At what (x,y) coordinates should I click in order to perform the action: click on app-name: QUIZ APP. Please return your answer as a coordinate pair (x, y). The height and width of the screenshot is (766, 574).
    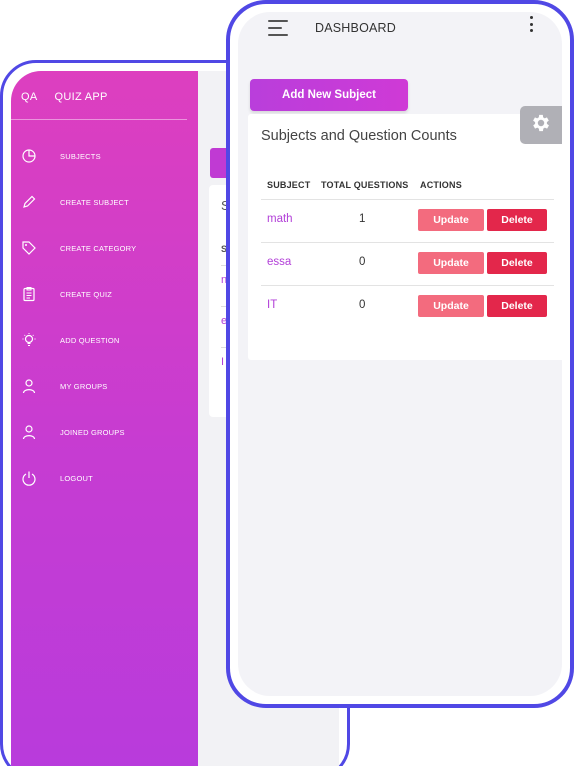
    Looking at the image, I should click on (81, 97).